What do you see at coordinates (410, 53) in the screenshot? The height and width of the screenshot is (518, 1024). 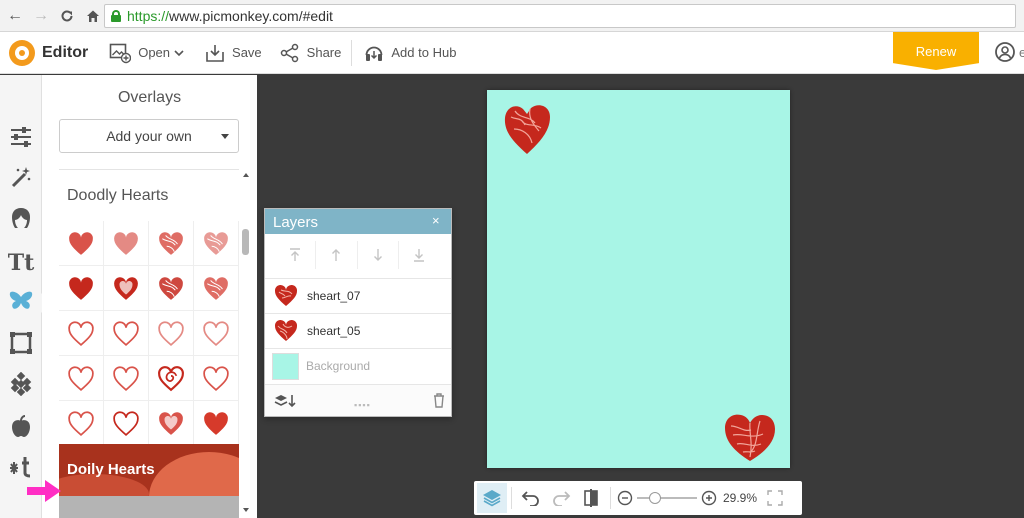 I see `add-to-hub-button: Add to Hub` at bounding box center [410, 53].